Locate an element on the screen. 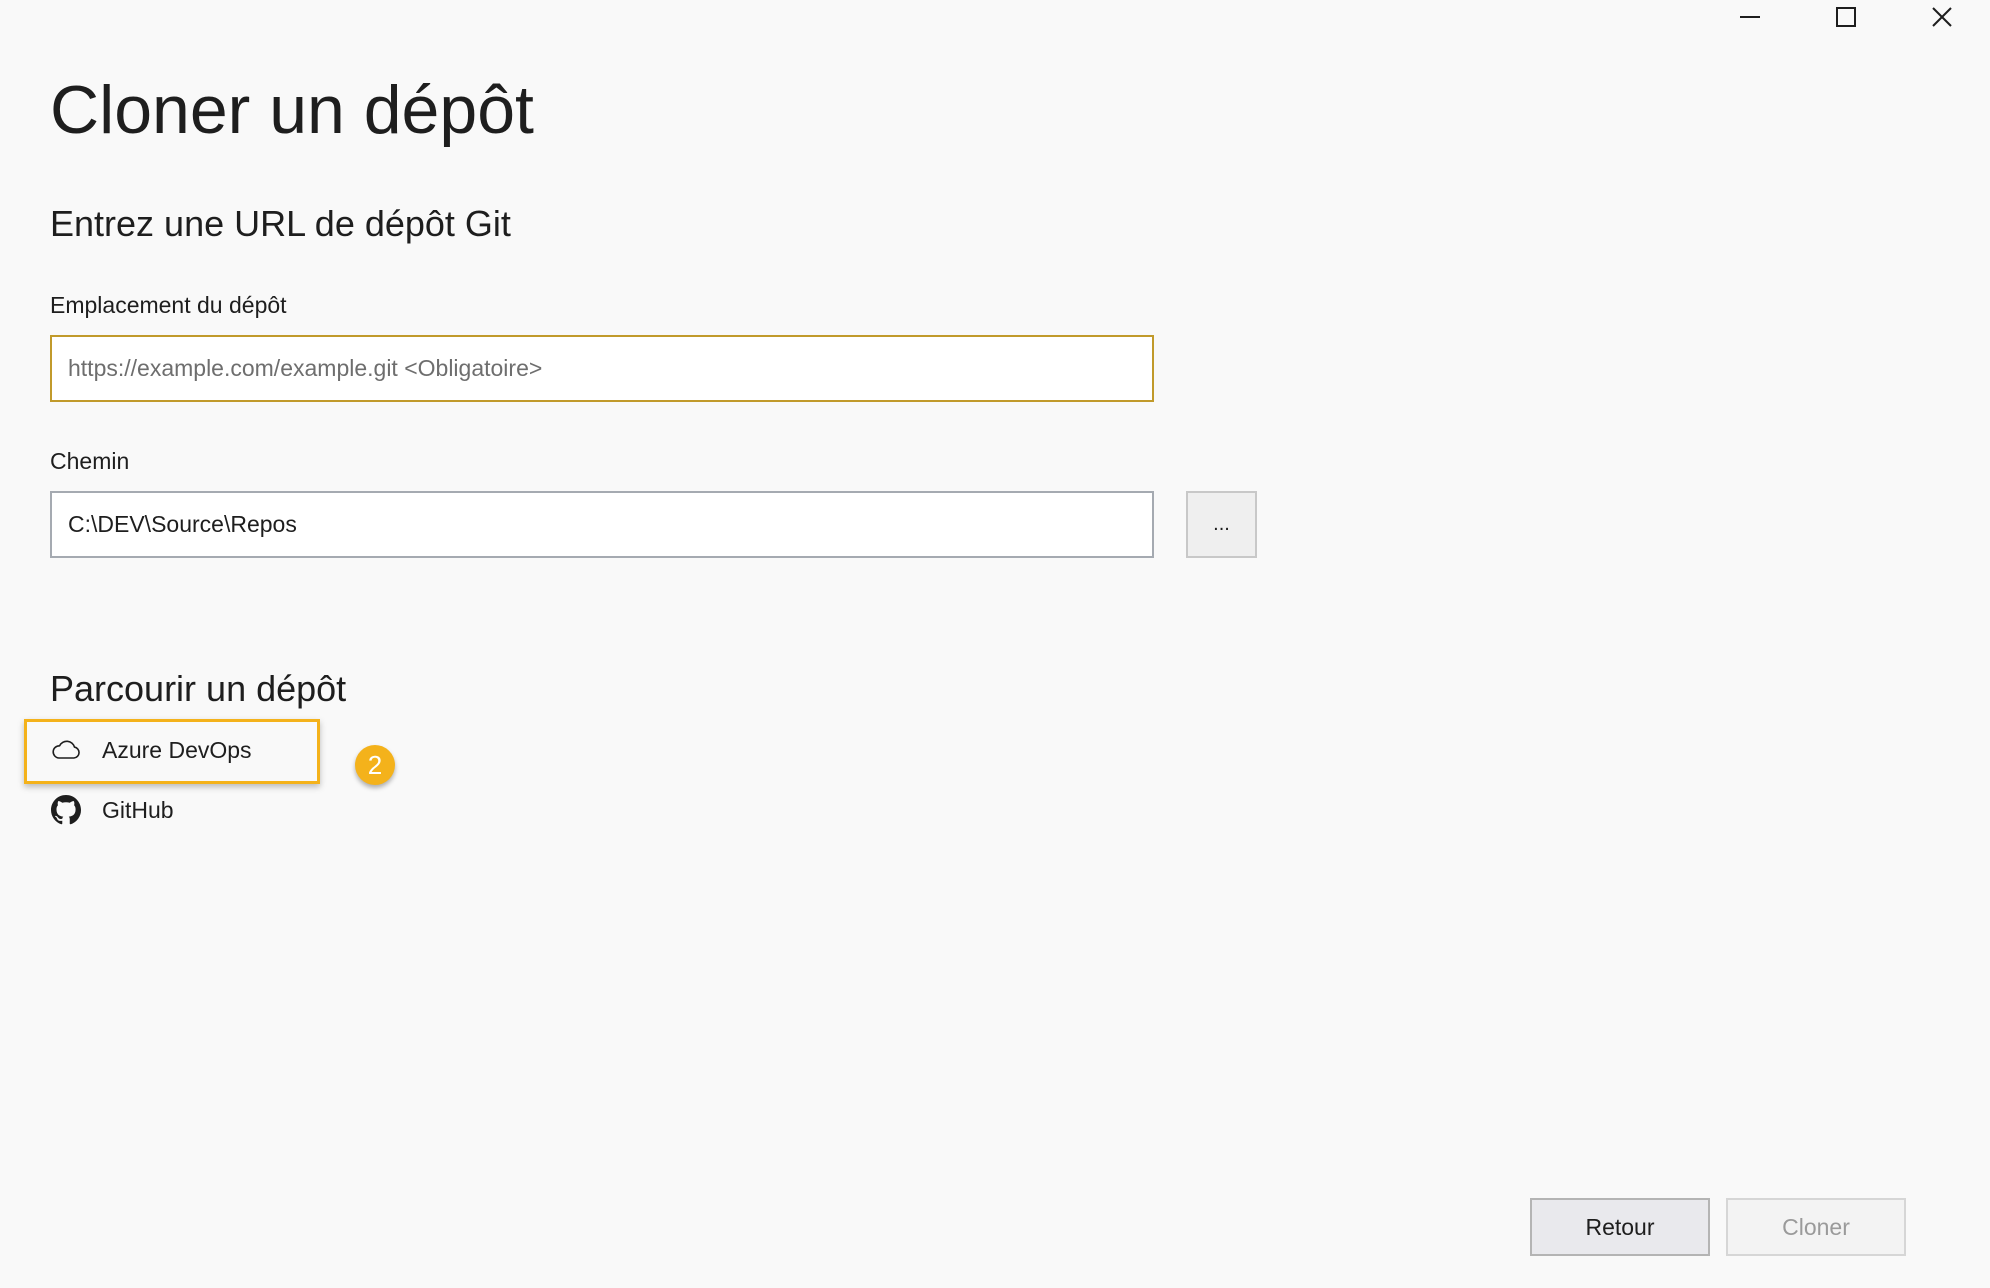 Image resolution: width=1990 pixels, height=1288 pixels. path-label: Chemin is located at coordinates (90, 461).